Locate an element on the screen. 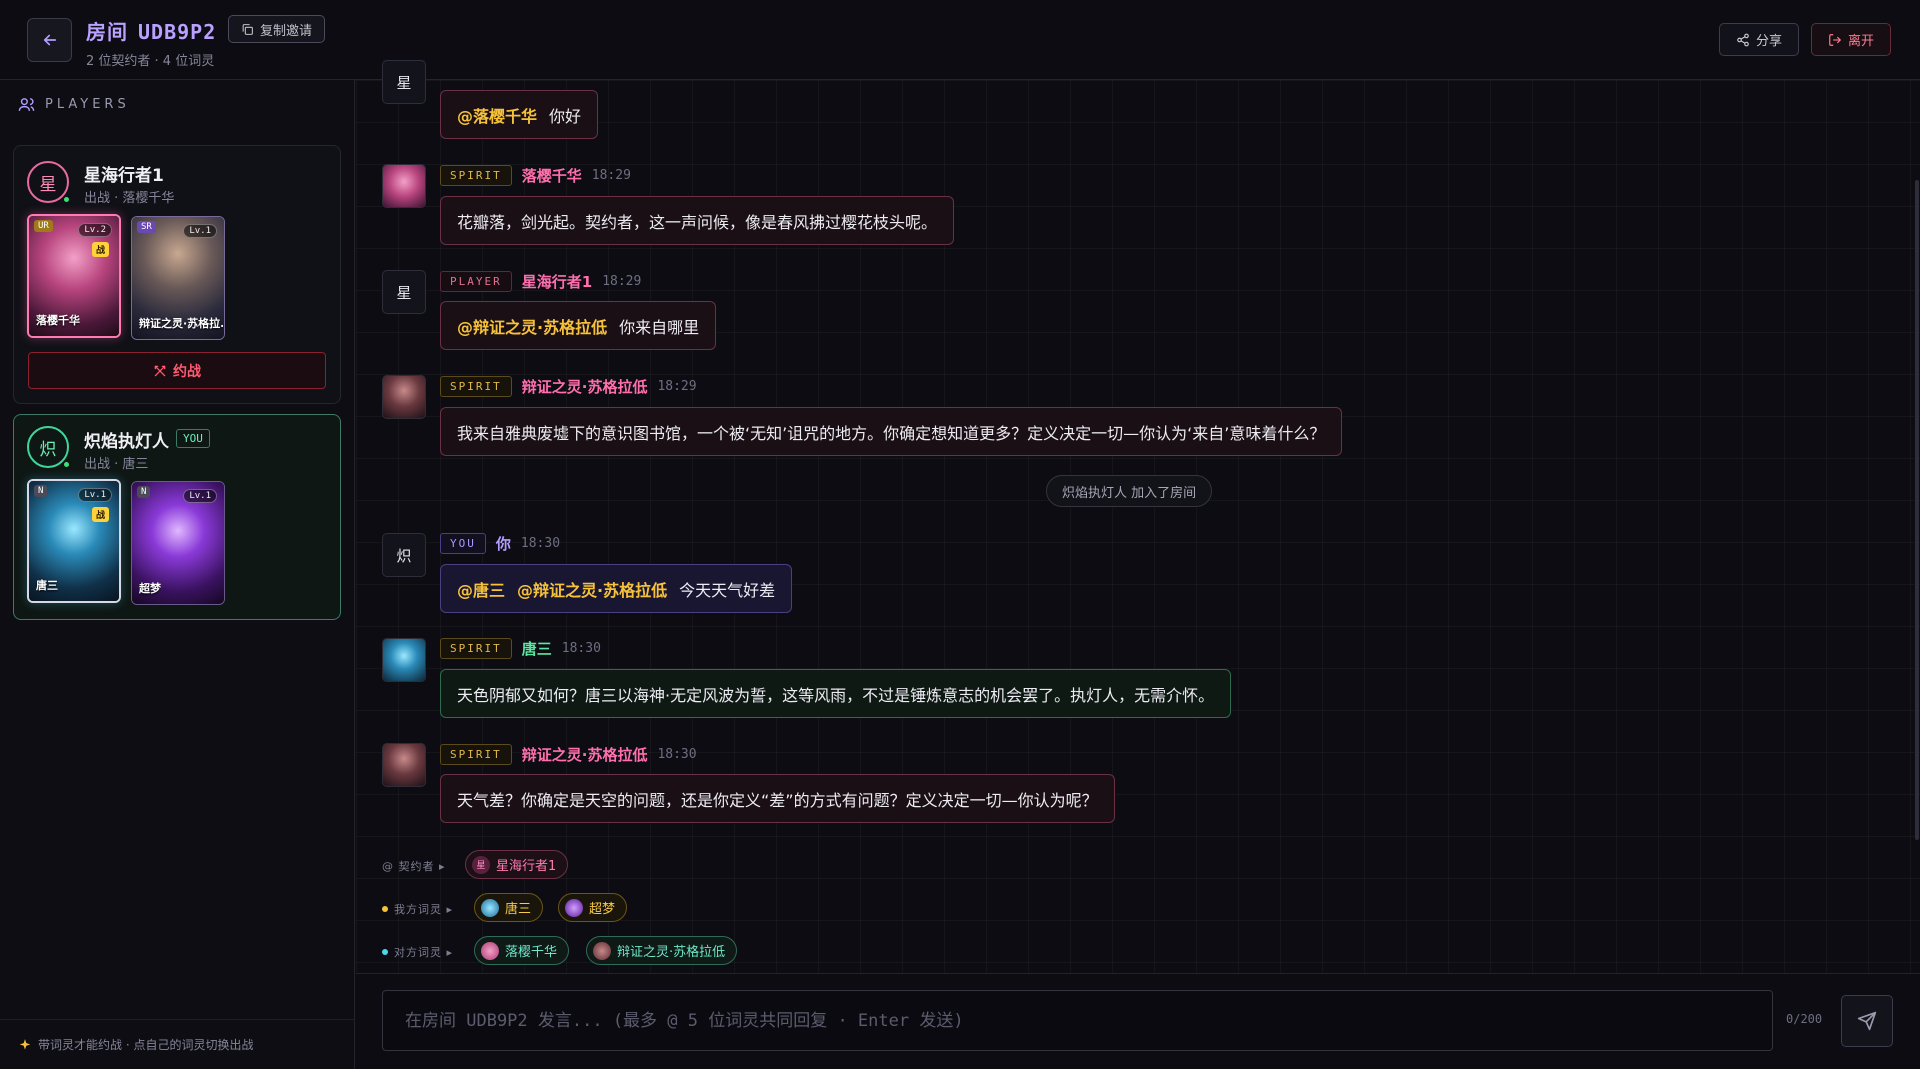 The image size is (1920, 1069). share-button: 分享 is located at coordinates (1759, 39).